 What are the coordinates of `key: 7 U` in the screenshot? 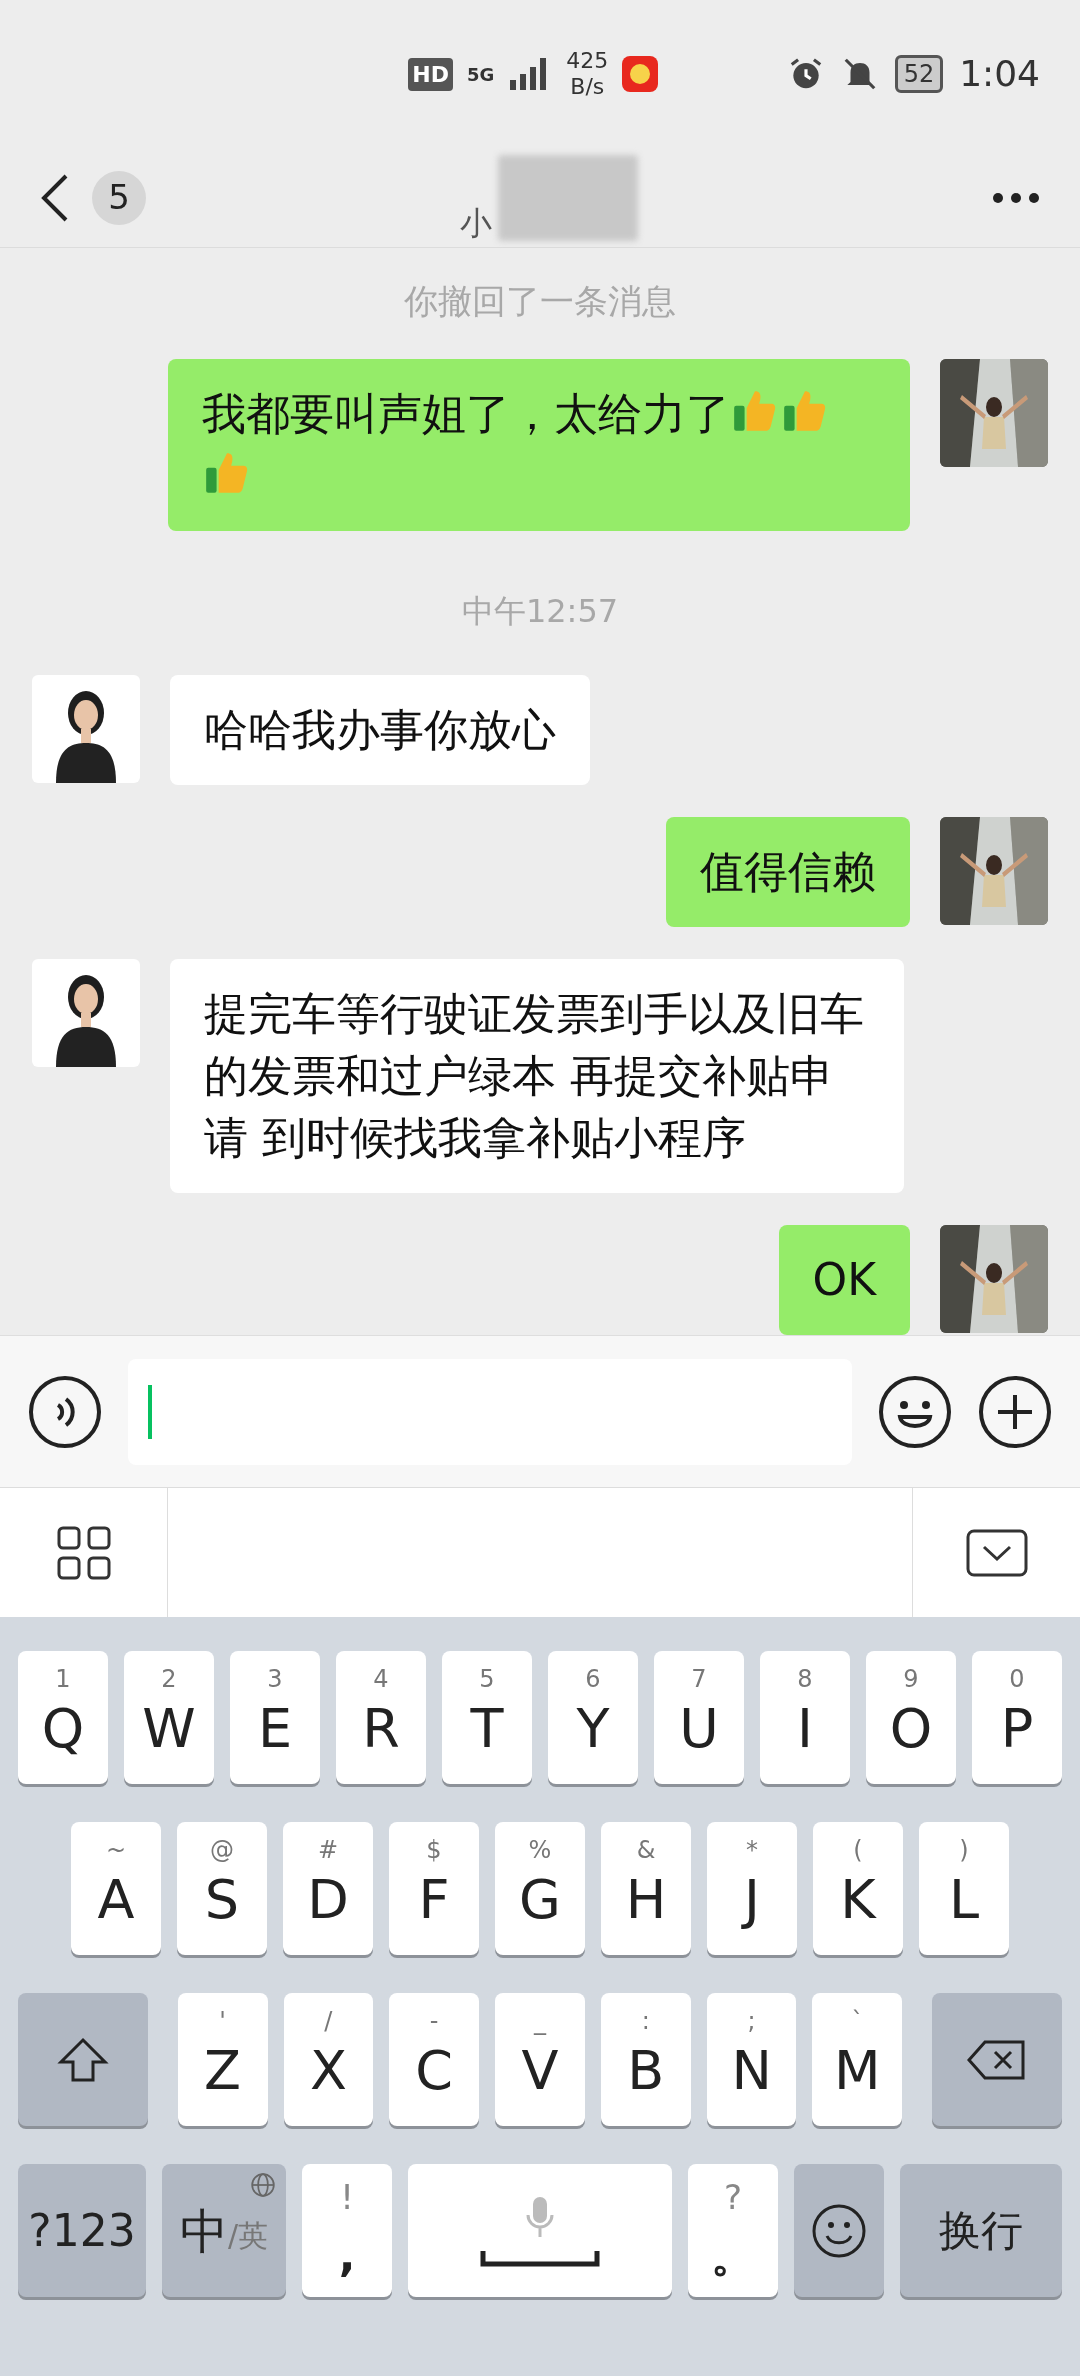 It's located at (699, 1717).